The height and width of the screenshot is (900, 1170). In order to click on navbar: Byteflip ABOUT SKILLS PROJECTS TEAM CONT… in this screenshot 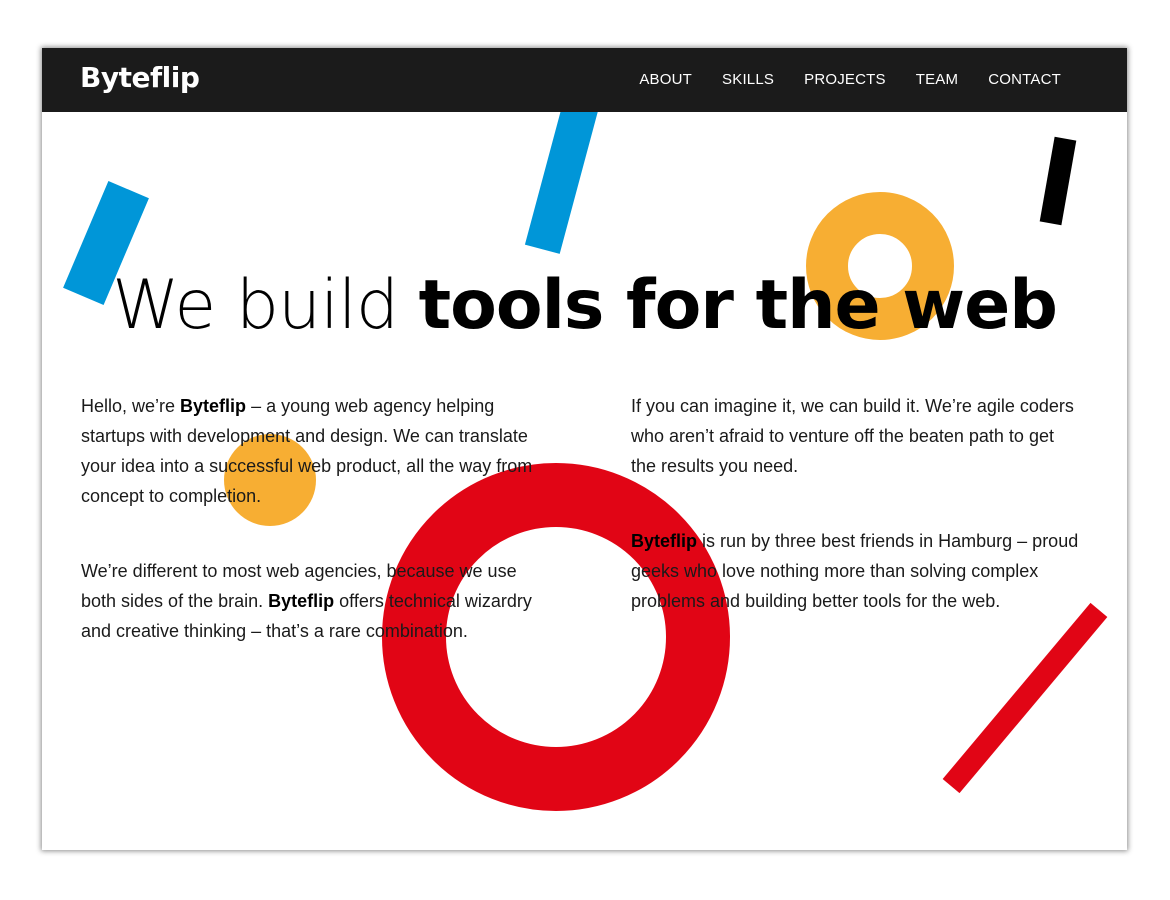, I will do `click(584, 80)`.